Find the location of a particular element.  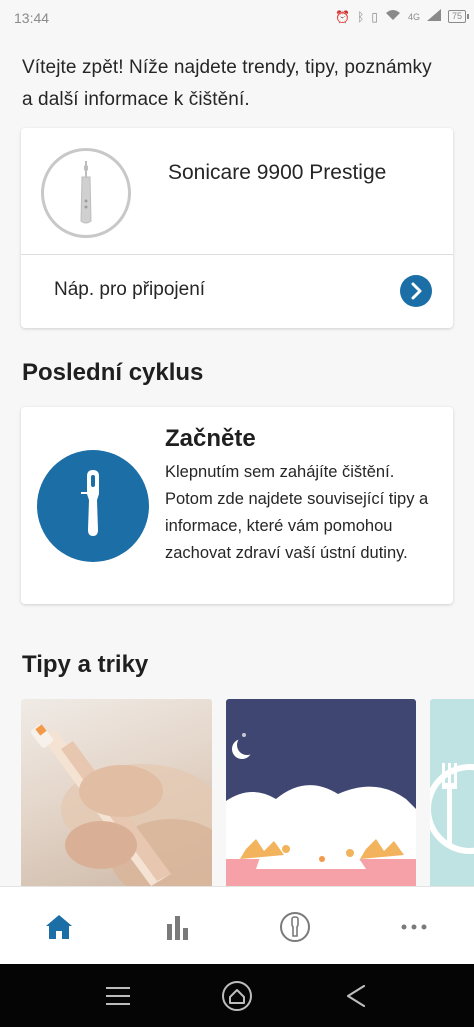

nav-stats is located at coordinates (178, 927).